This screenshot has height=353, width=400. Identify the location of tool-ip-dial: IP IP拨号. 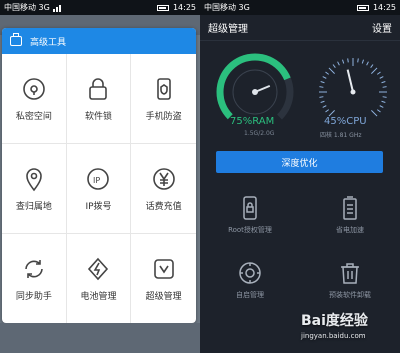
(99, 189).